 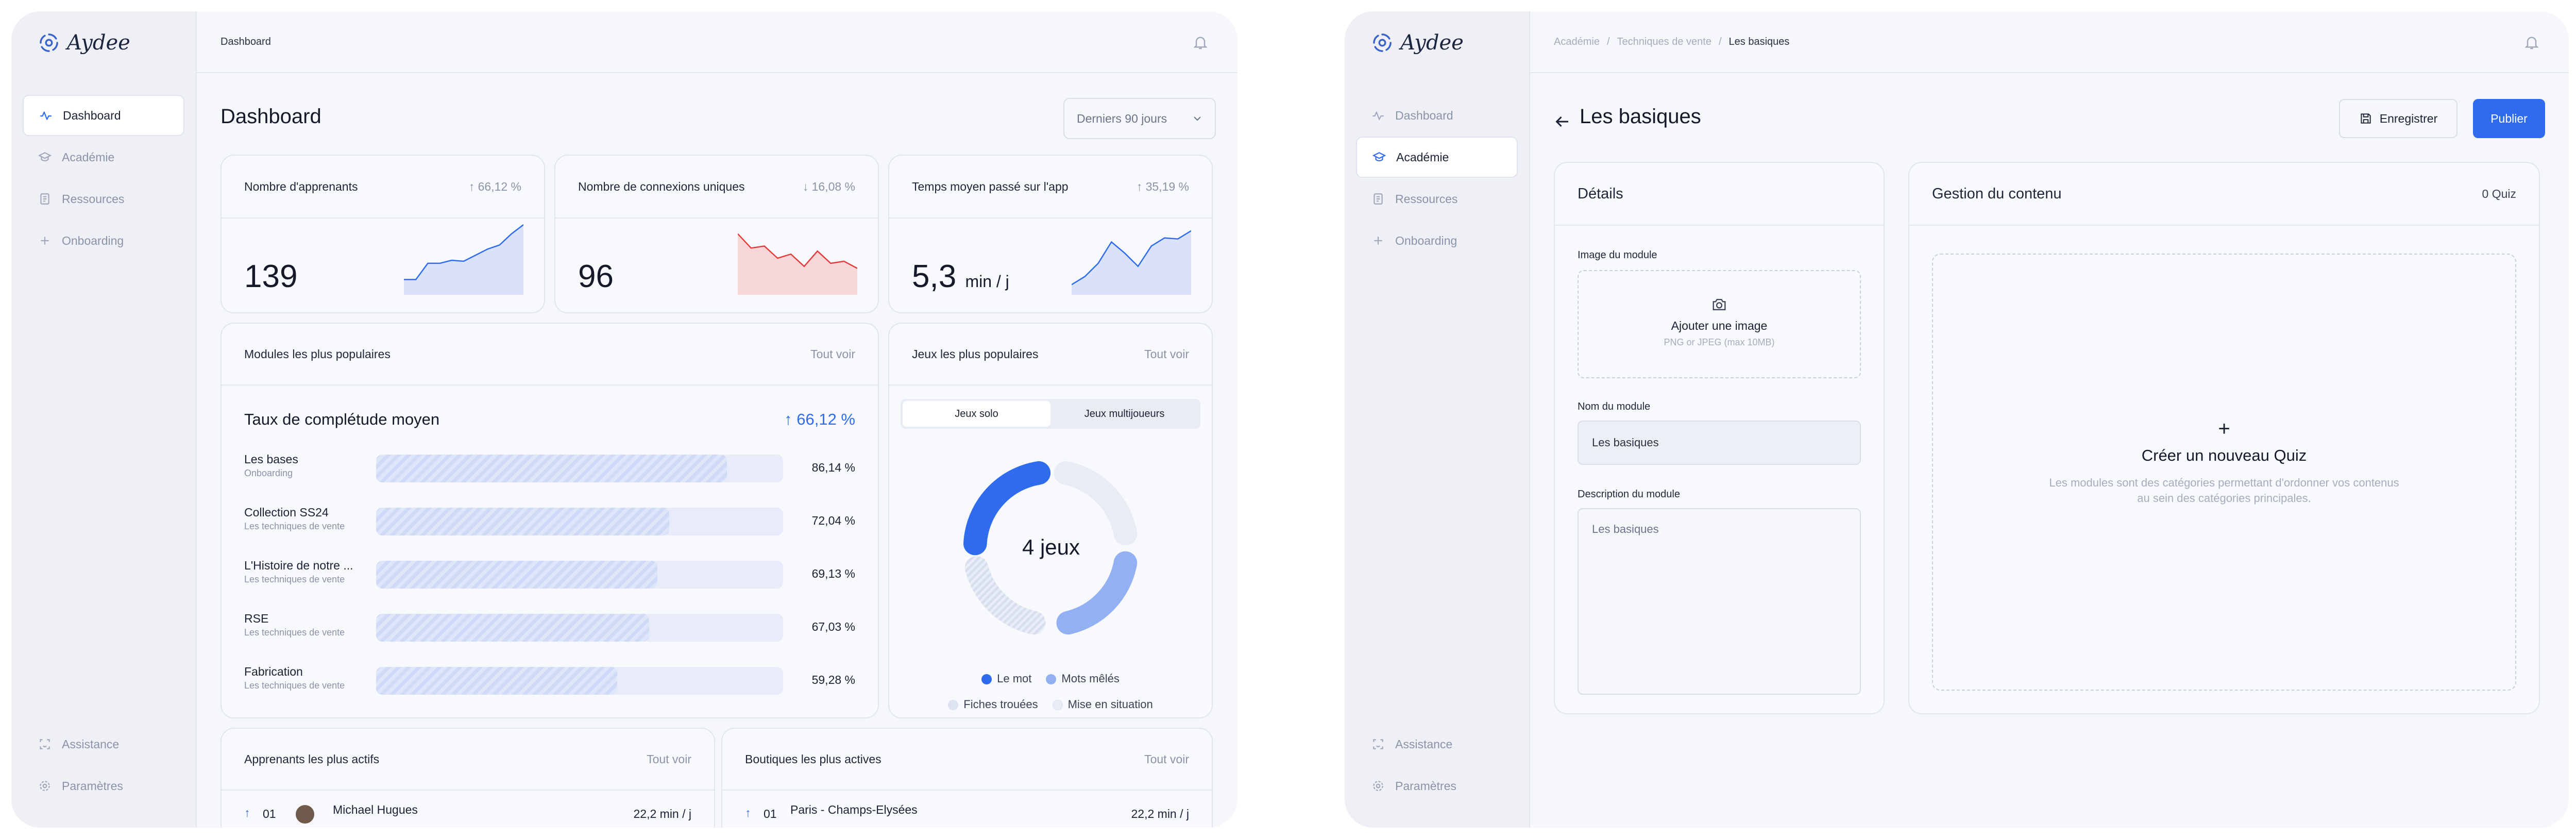 What do you see at coordinates (976, 414) in the screenshot?
I see `tab-solo: Jeux solo` at bounding box center [976, 414].